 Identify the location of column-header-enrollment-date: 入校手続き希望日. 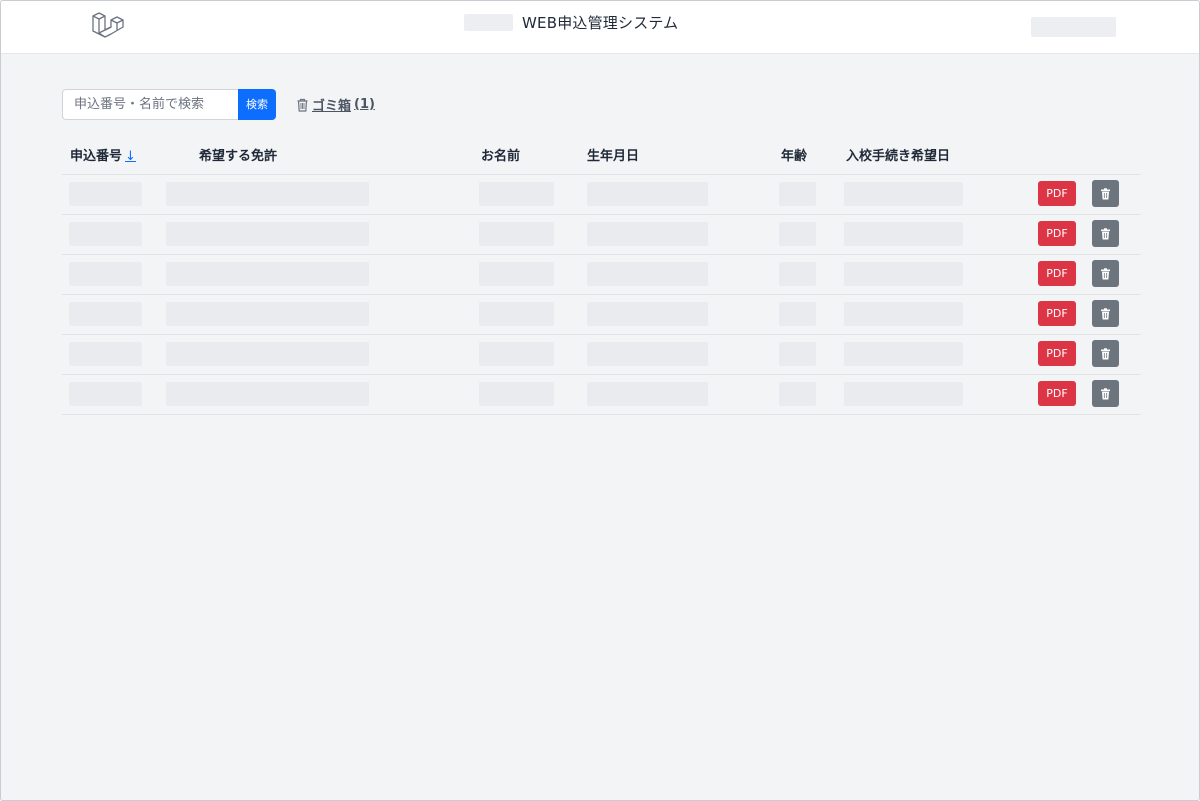
(898, 156).